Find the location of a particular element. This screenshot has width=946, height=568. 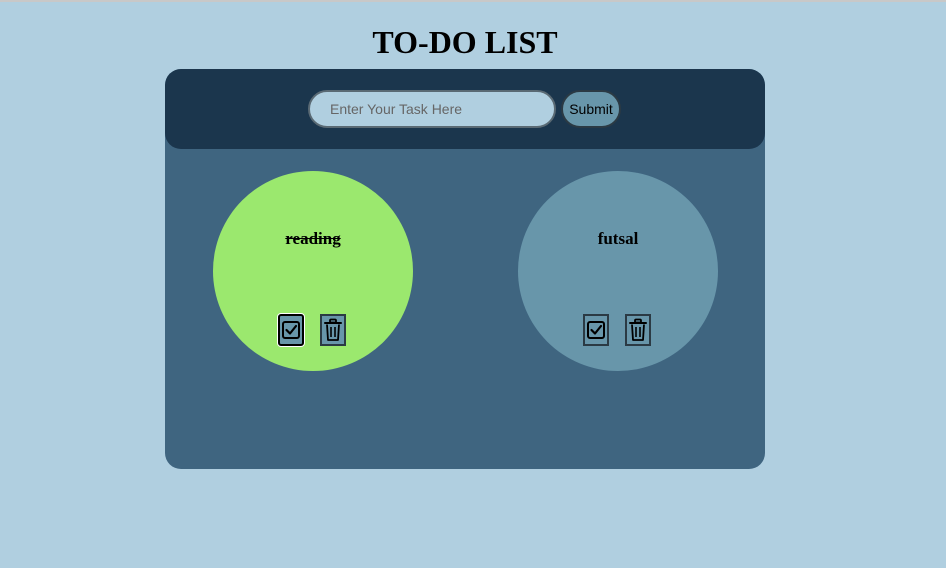

task-card-completed: reading is located at coordinates (313, 271).